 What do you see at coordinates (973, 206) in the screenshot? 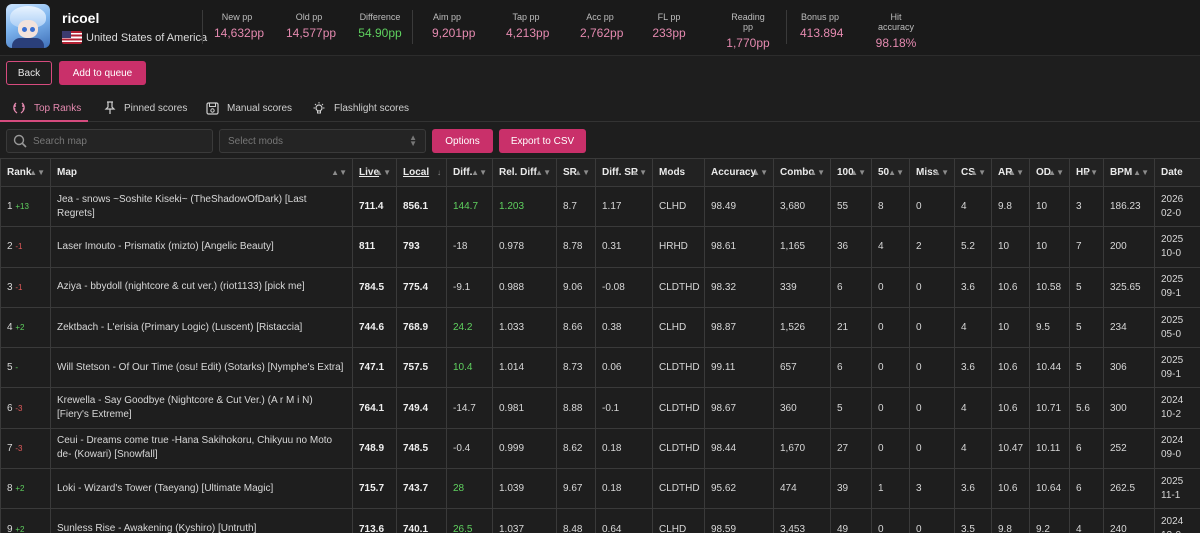
I see `cs-cell: 4` at bounding box center [973, 206].